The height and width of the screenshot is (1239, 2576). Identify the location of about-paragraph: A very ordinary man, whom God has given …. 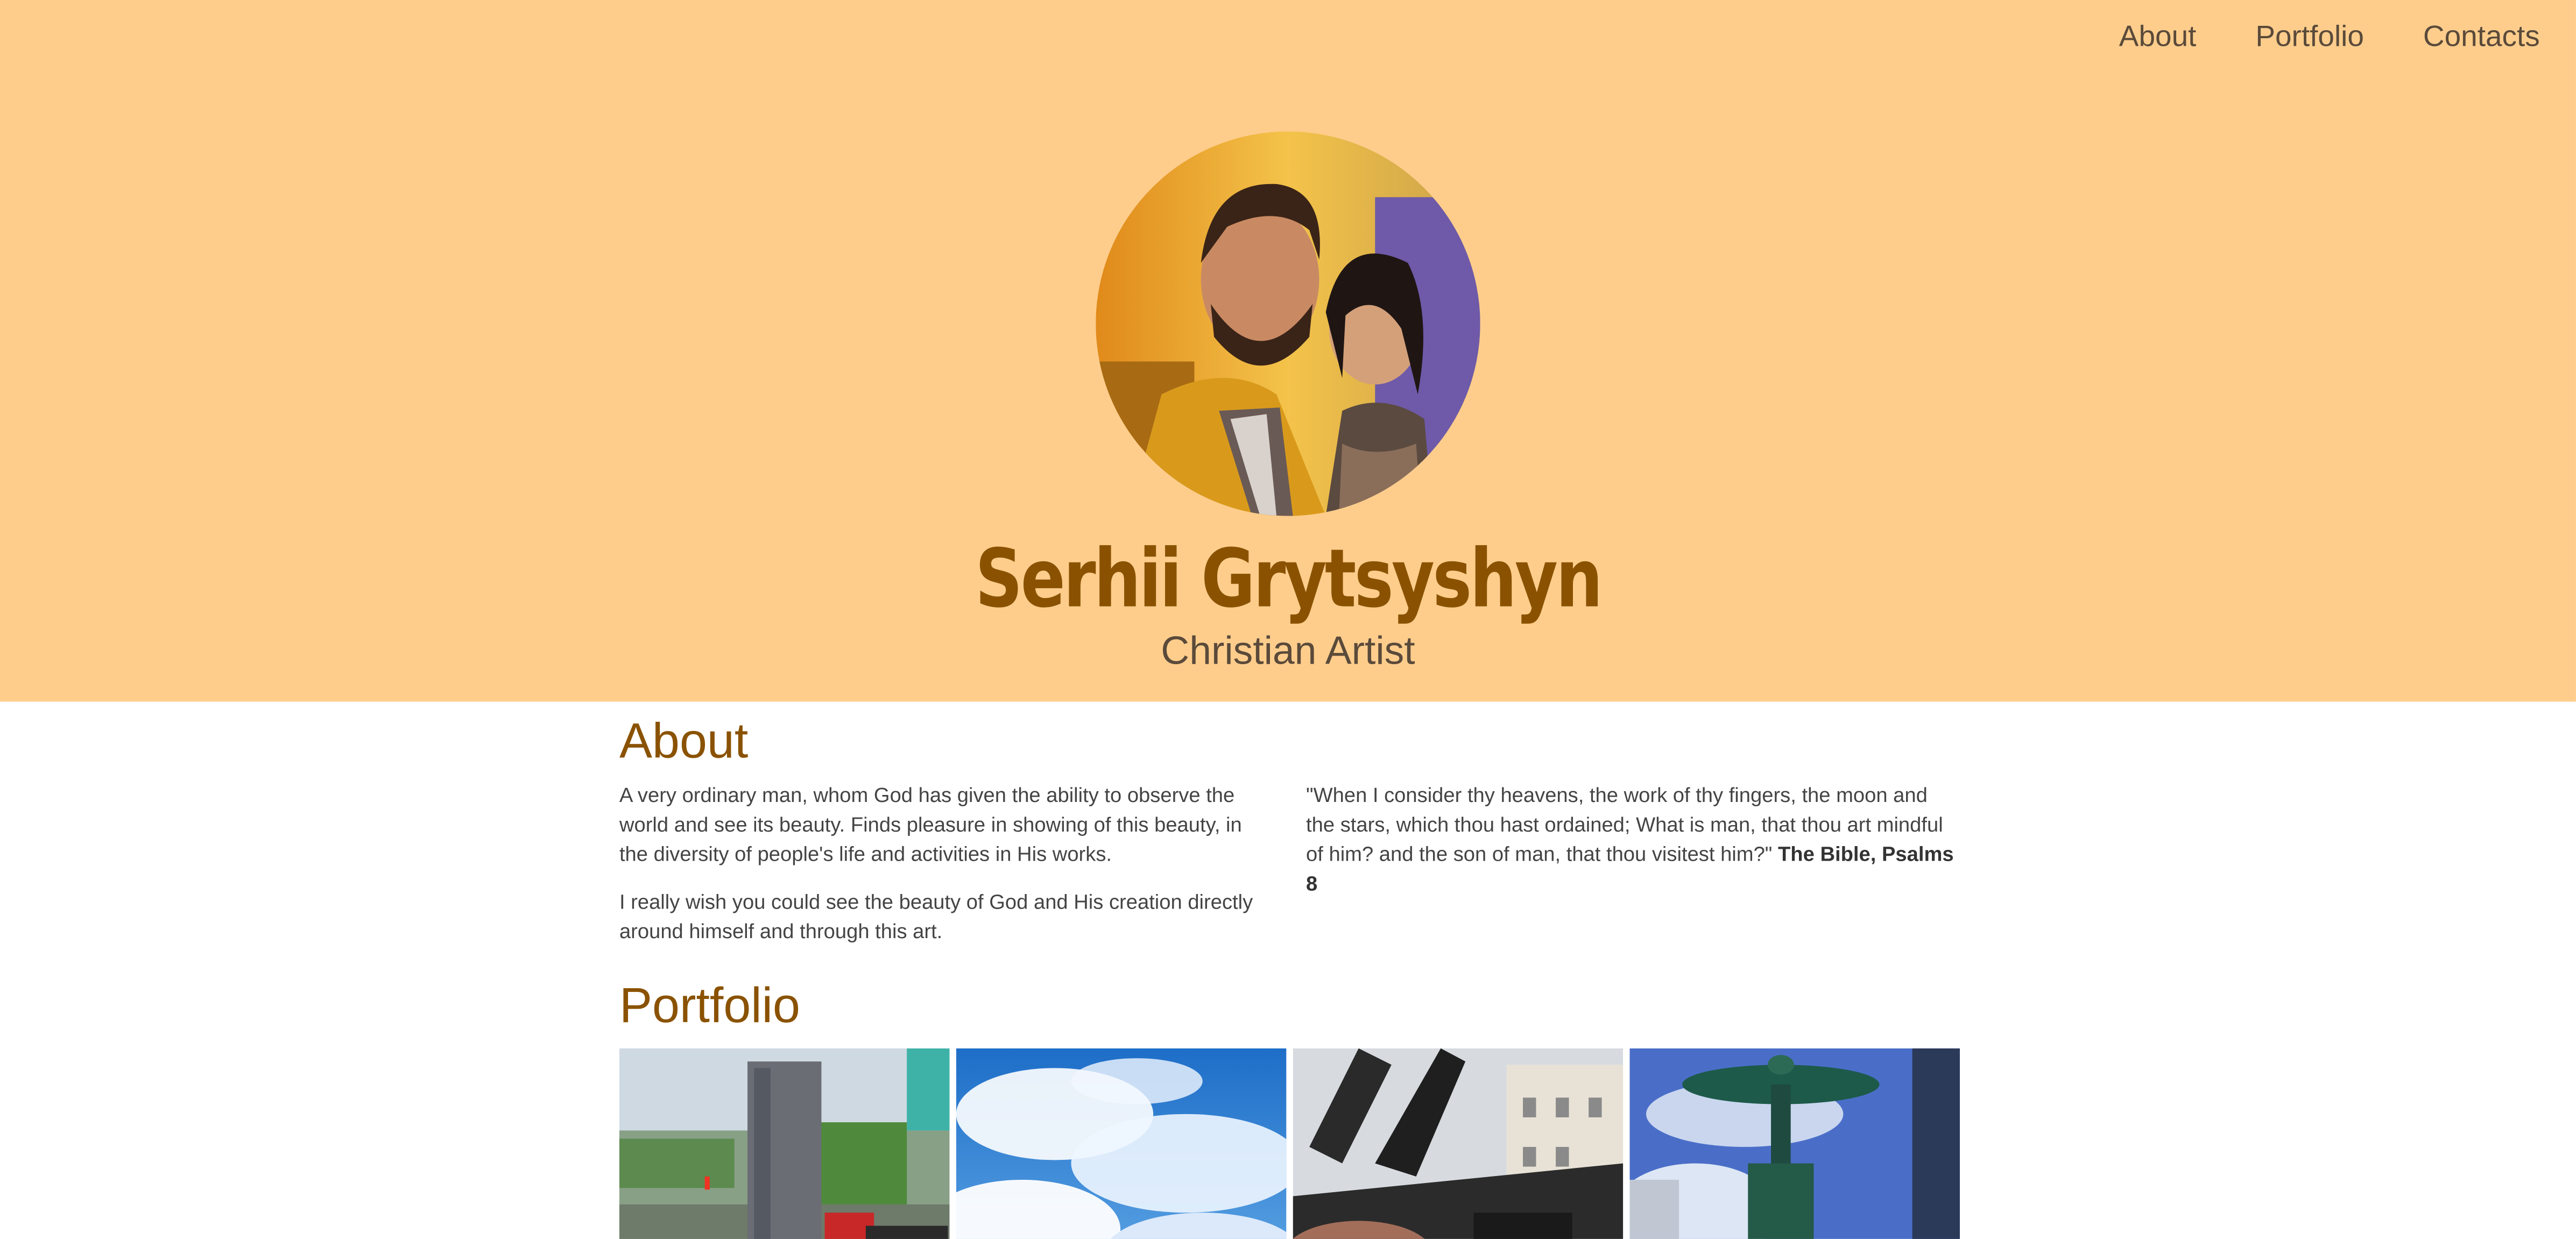
(930, 825).